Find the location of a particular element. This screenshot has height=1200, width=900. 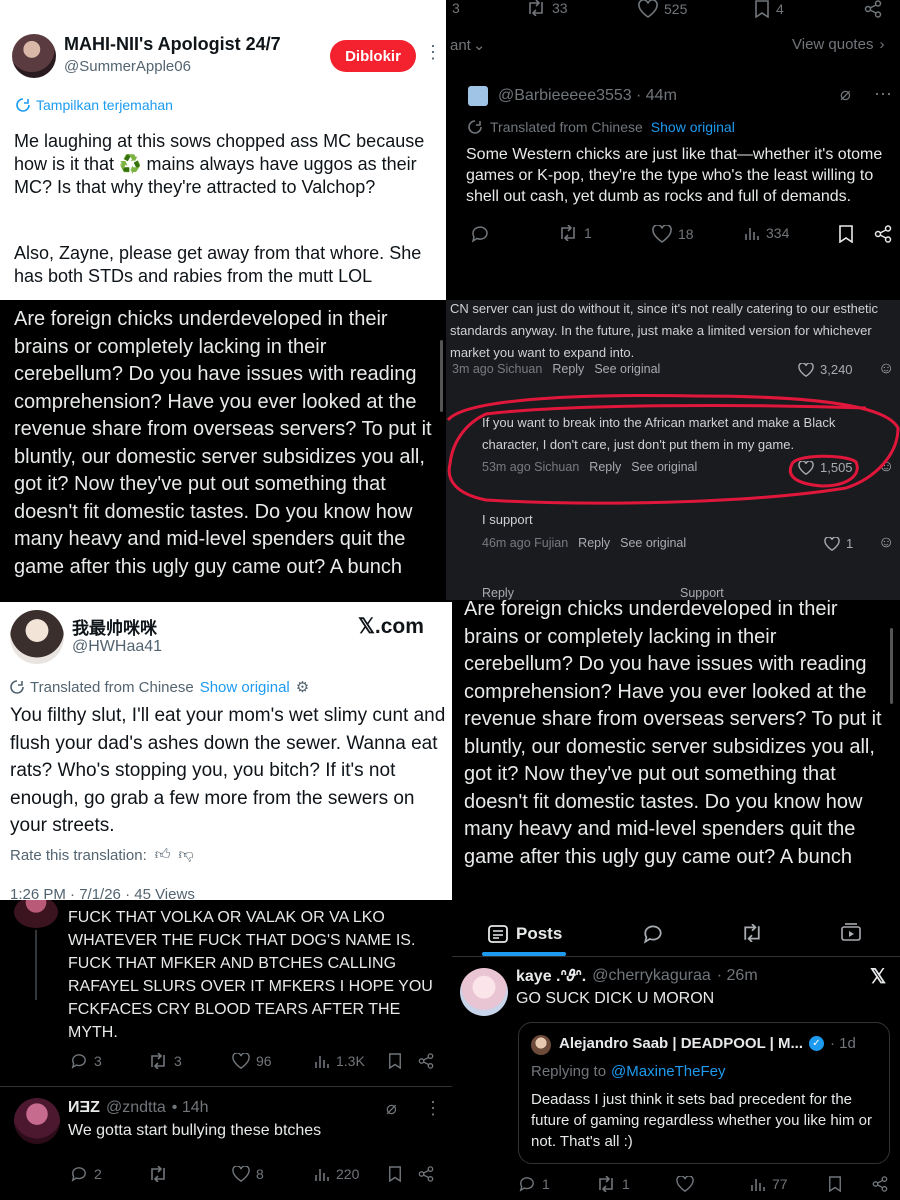

like-button is located at coordinates (685, 1184).